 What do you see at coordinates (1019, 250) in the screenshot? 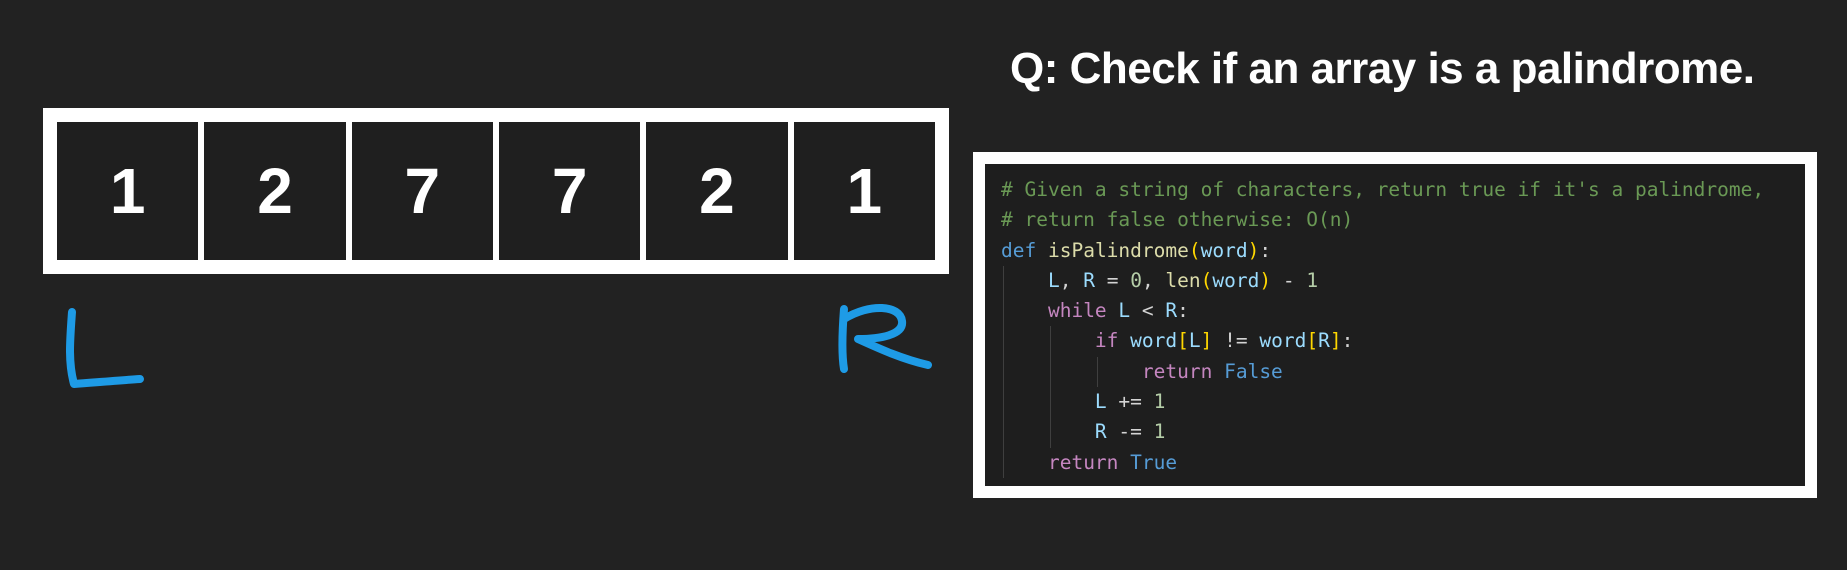
I see `code-token: def` at bounding box center [1019, 250].